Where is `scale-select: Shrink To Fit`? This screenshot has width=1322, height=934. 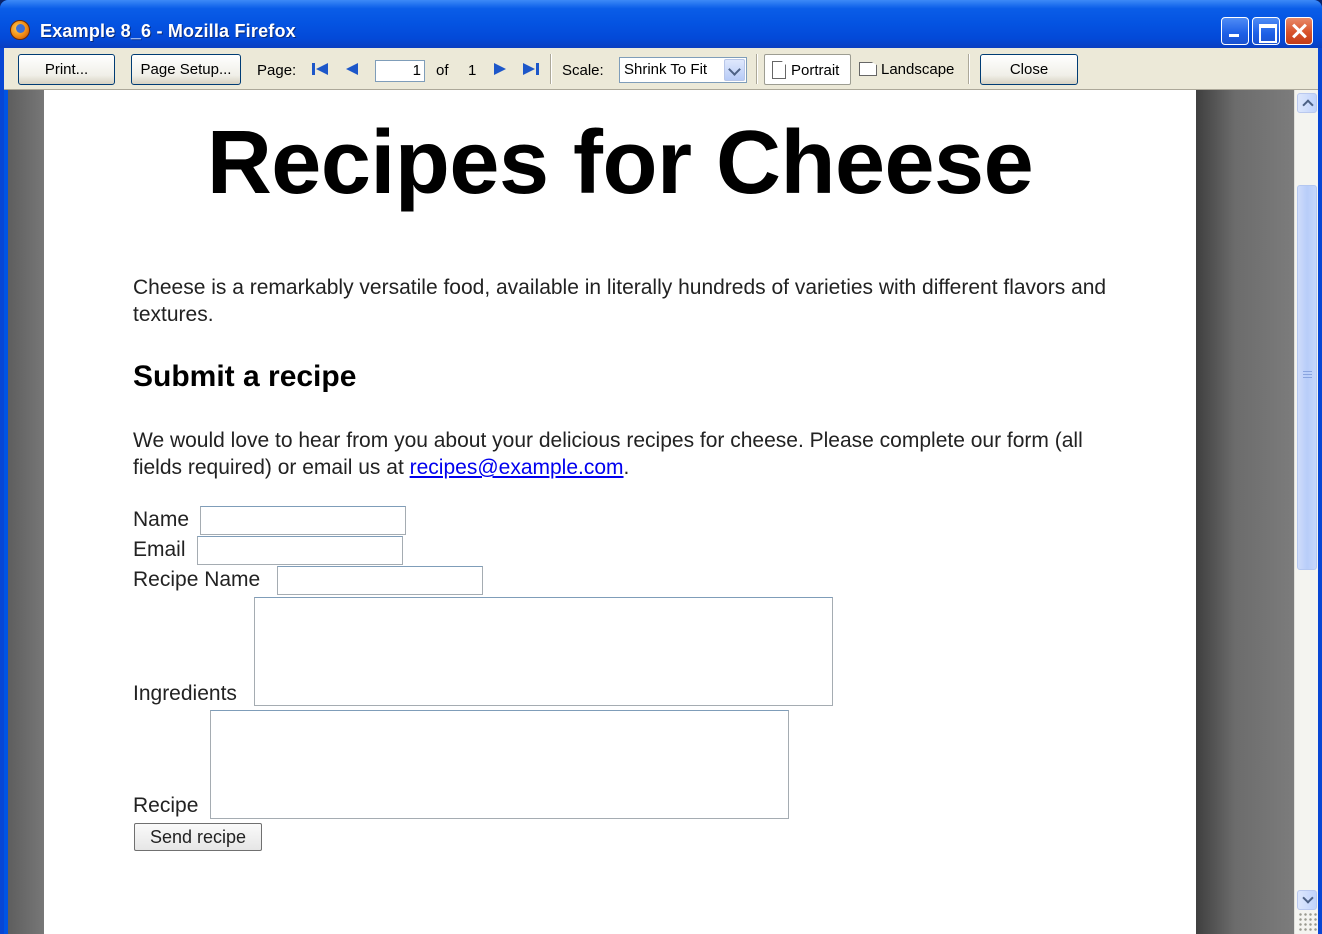
scale-select: Shrink To Fit is located at coordinates (683, 70).